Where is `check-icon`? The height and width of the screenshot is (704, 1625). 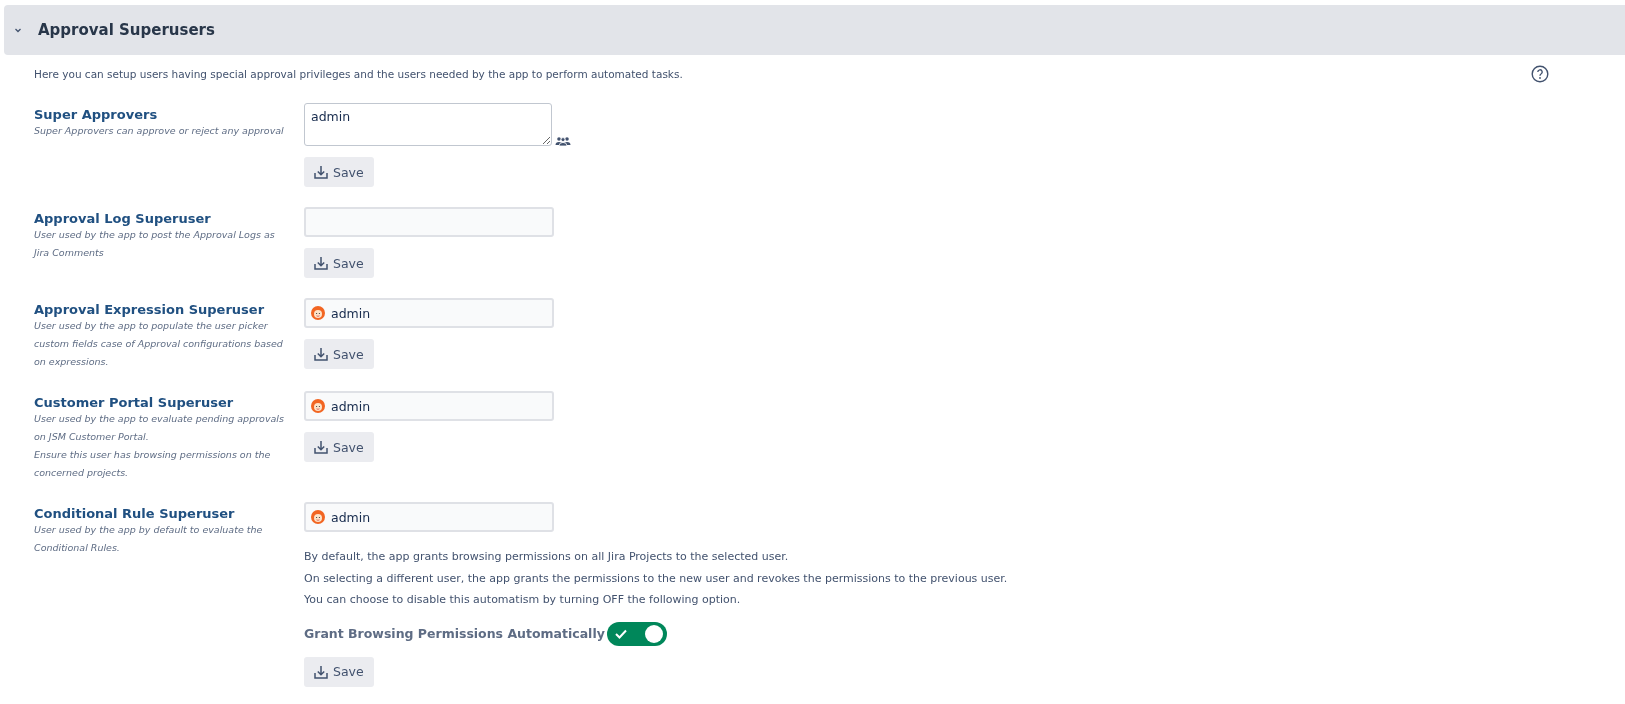
check-icon is located at coordinates (620, 633).